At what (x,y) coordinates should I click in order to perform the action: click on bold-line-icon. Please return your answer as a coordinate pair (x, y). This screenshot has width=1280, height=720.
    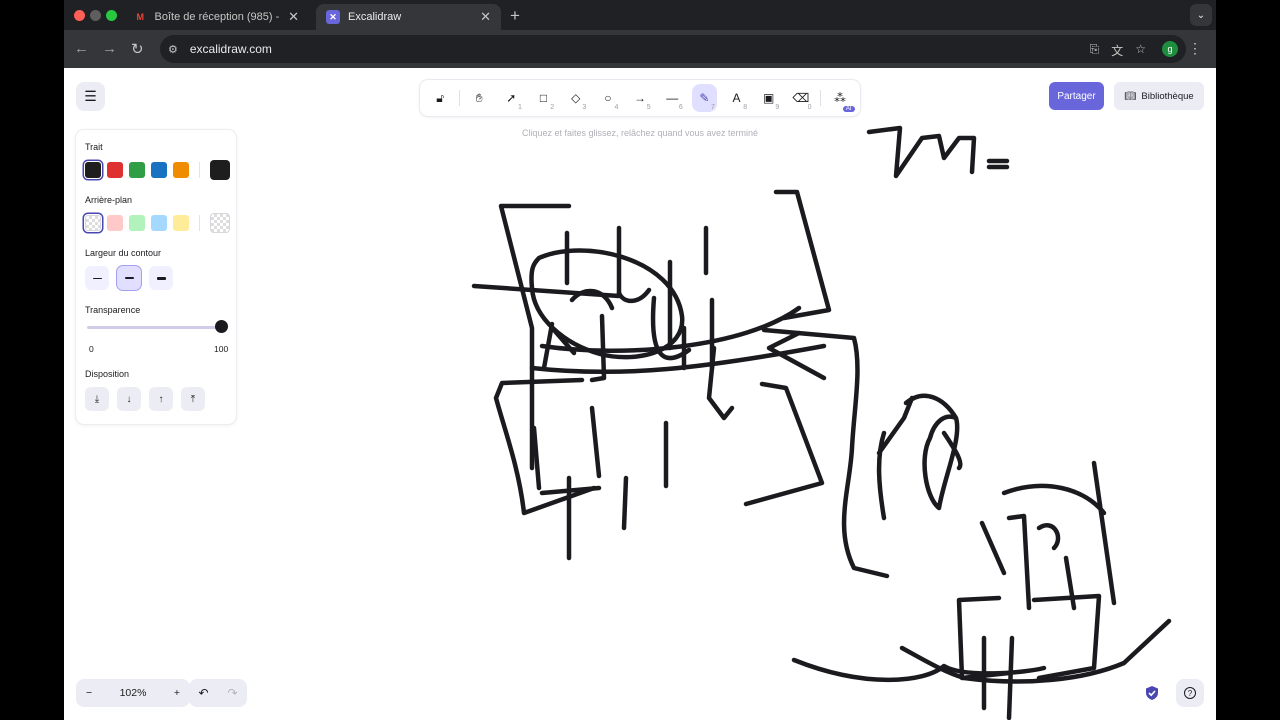
    Looking at the image, I should click on (129, 278).